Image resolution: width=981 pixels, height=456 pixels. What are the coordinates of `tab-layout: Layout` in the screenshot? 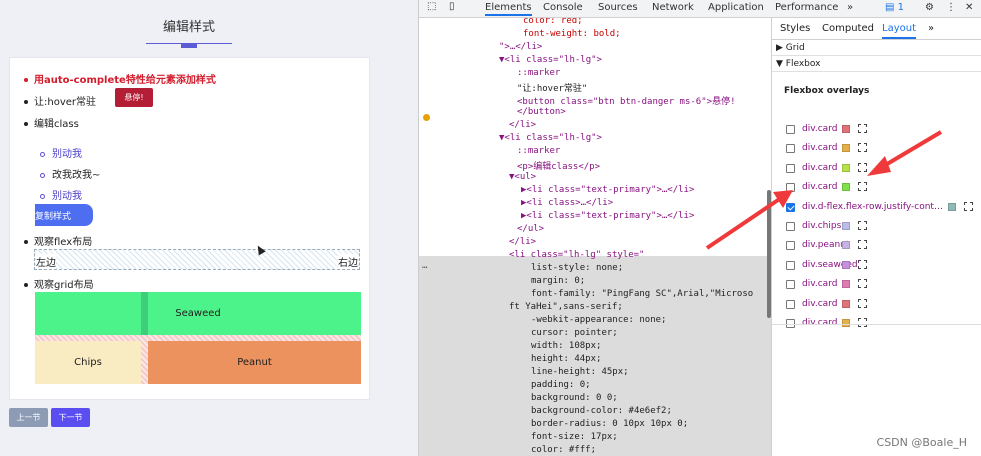 It's located at (899, 31).